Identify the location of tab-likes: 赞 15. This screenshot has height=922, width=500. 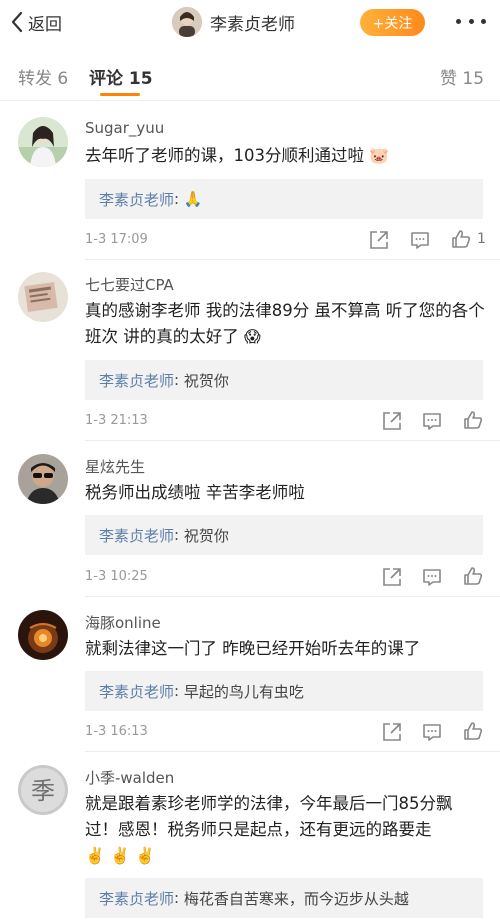
(462, 76).